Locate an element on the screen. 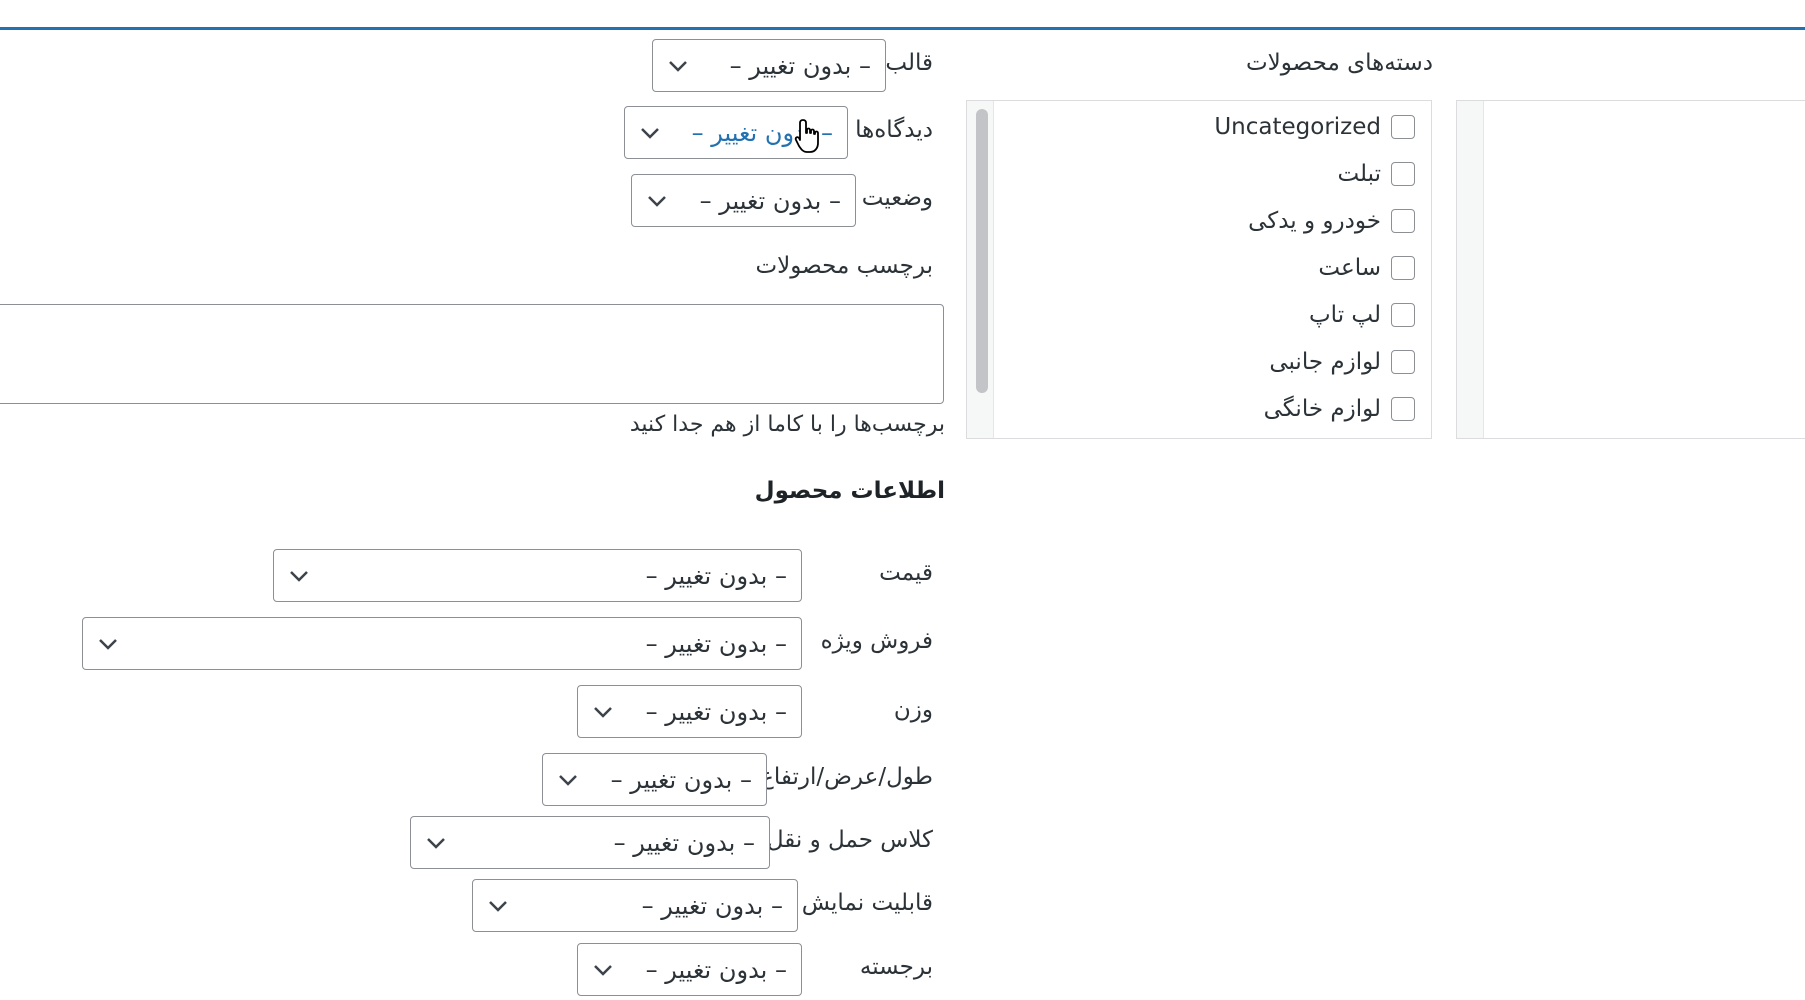 This screenshot has width=1805, height=1000. category-item: لوازم جانبی is located at coordinates (1342, 362).